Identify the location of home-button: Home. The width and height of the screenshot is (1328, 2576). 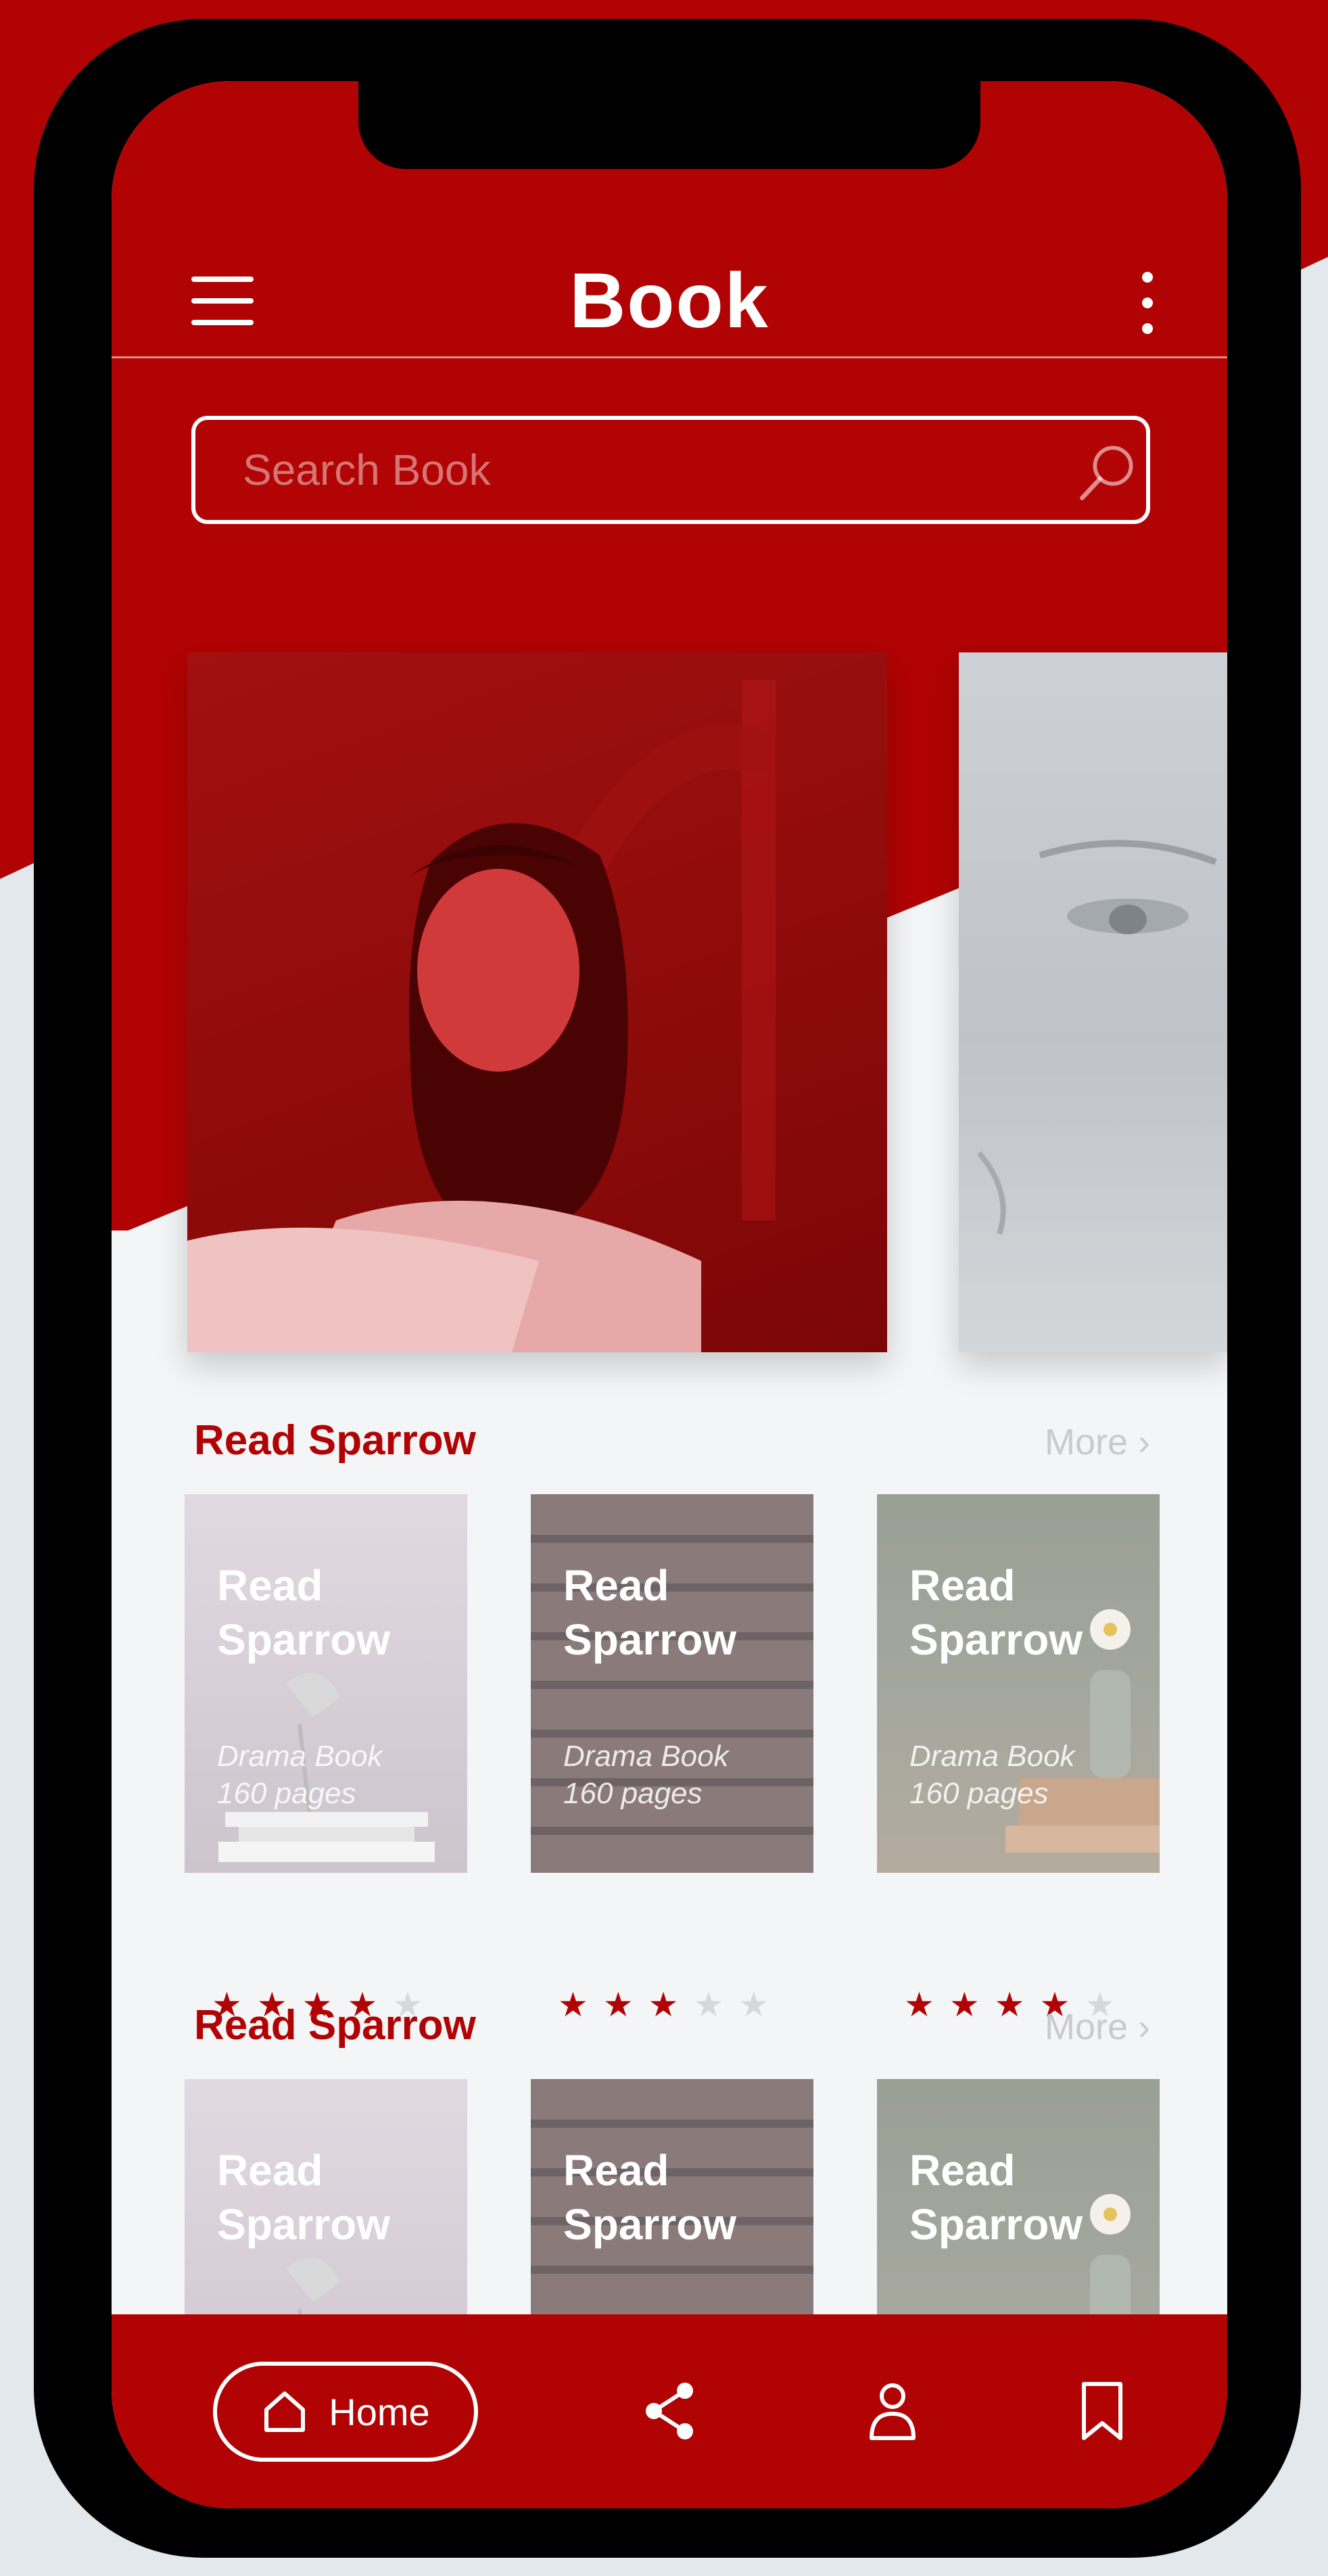
(345, 2412).